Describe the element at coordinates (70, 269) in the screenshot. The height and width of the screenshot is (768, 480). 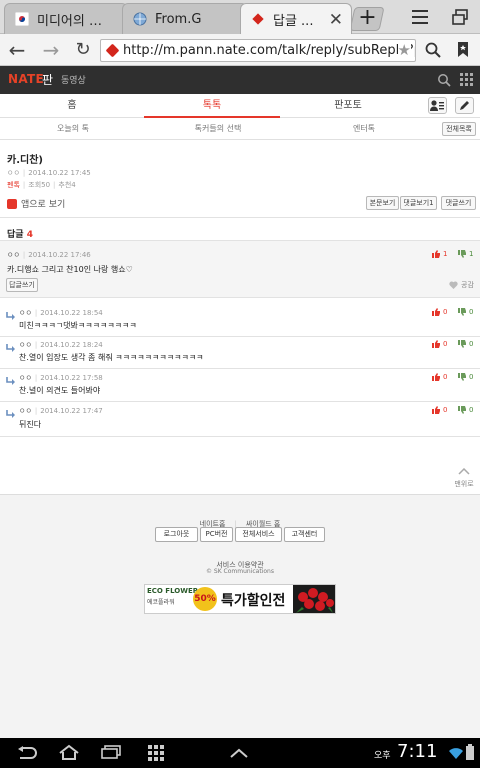
I see `reply-text: 카.디행쇼 그리고 찬10인 나랑 행쇼♡` at that location.